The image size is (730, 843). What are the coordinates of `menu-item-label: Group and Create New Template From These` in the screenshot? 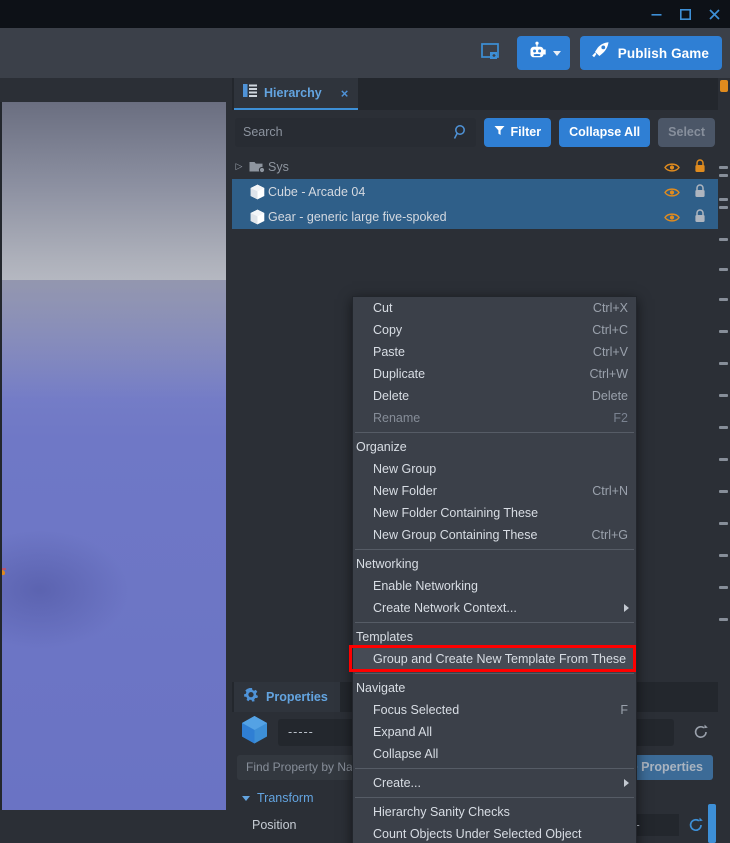 It's located at (500, 659).